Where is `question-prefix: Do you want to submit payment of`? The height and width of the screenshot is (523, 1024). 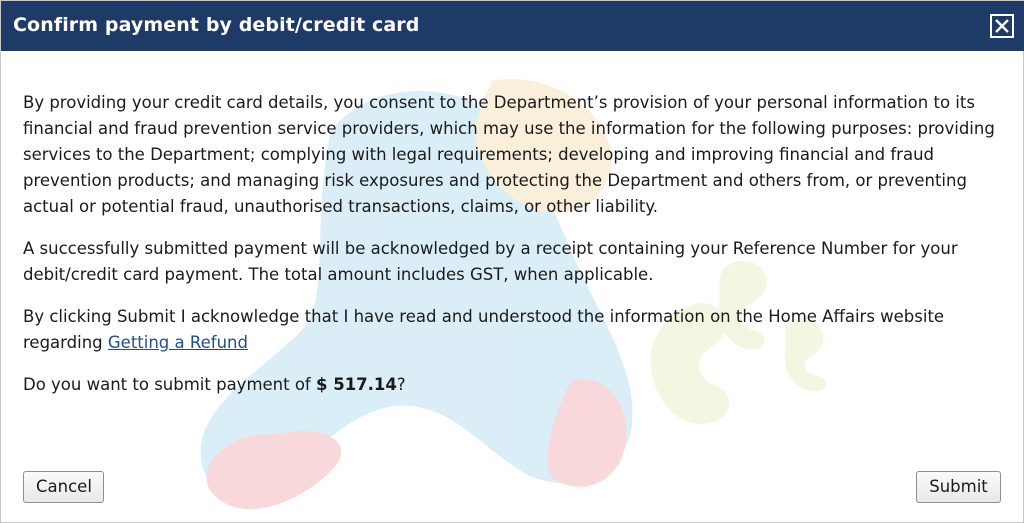
question-prefix: Do you want to submit payment of is located at coordinates (169, 384).